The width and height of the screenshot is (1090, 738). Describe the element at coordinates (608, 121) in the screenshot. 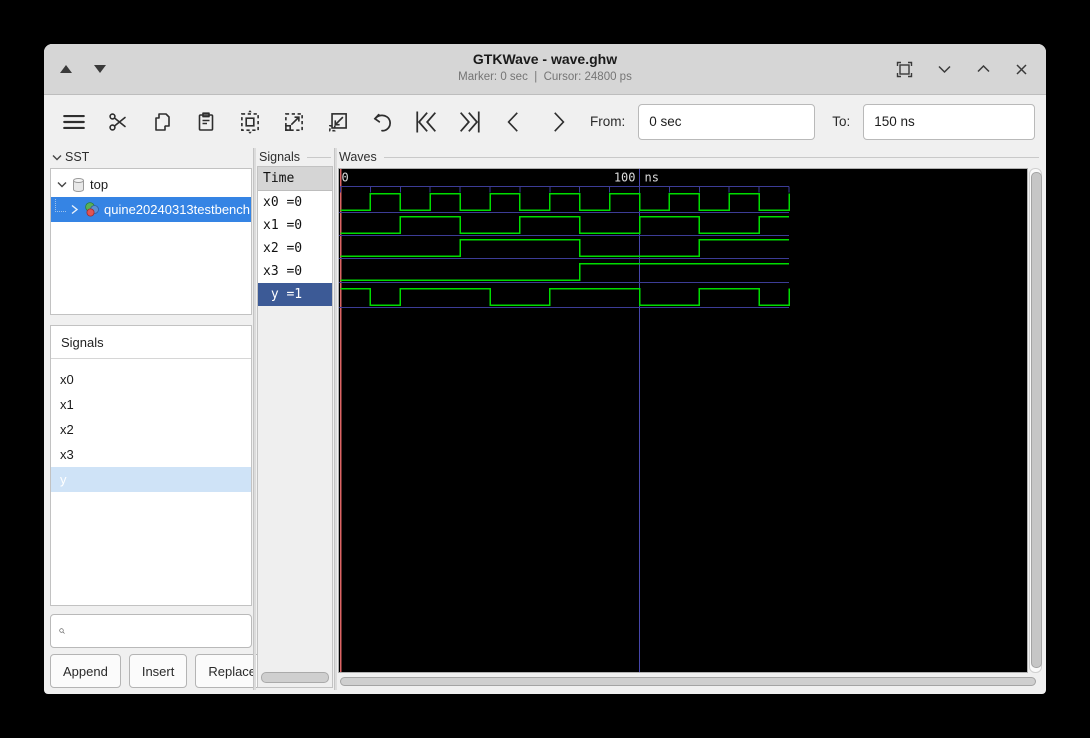

I see `from-label: From:` at that location.